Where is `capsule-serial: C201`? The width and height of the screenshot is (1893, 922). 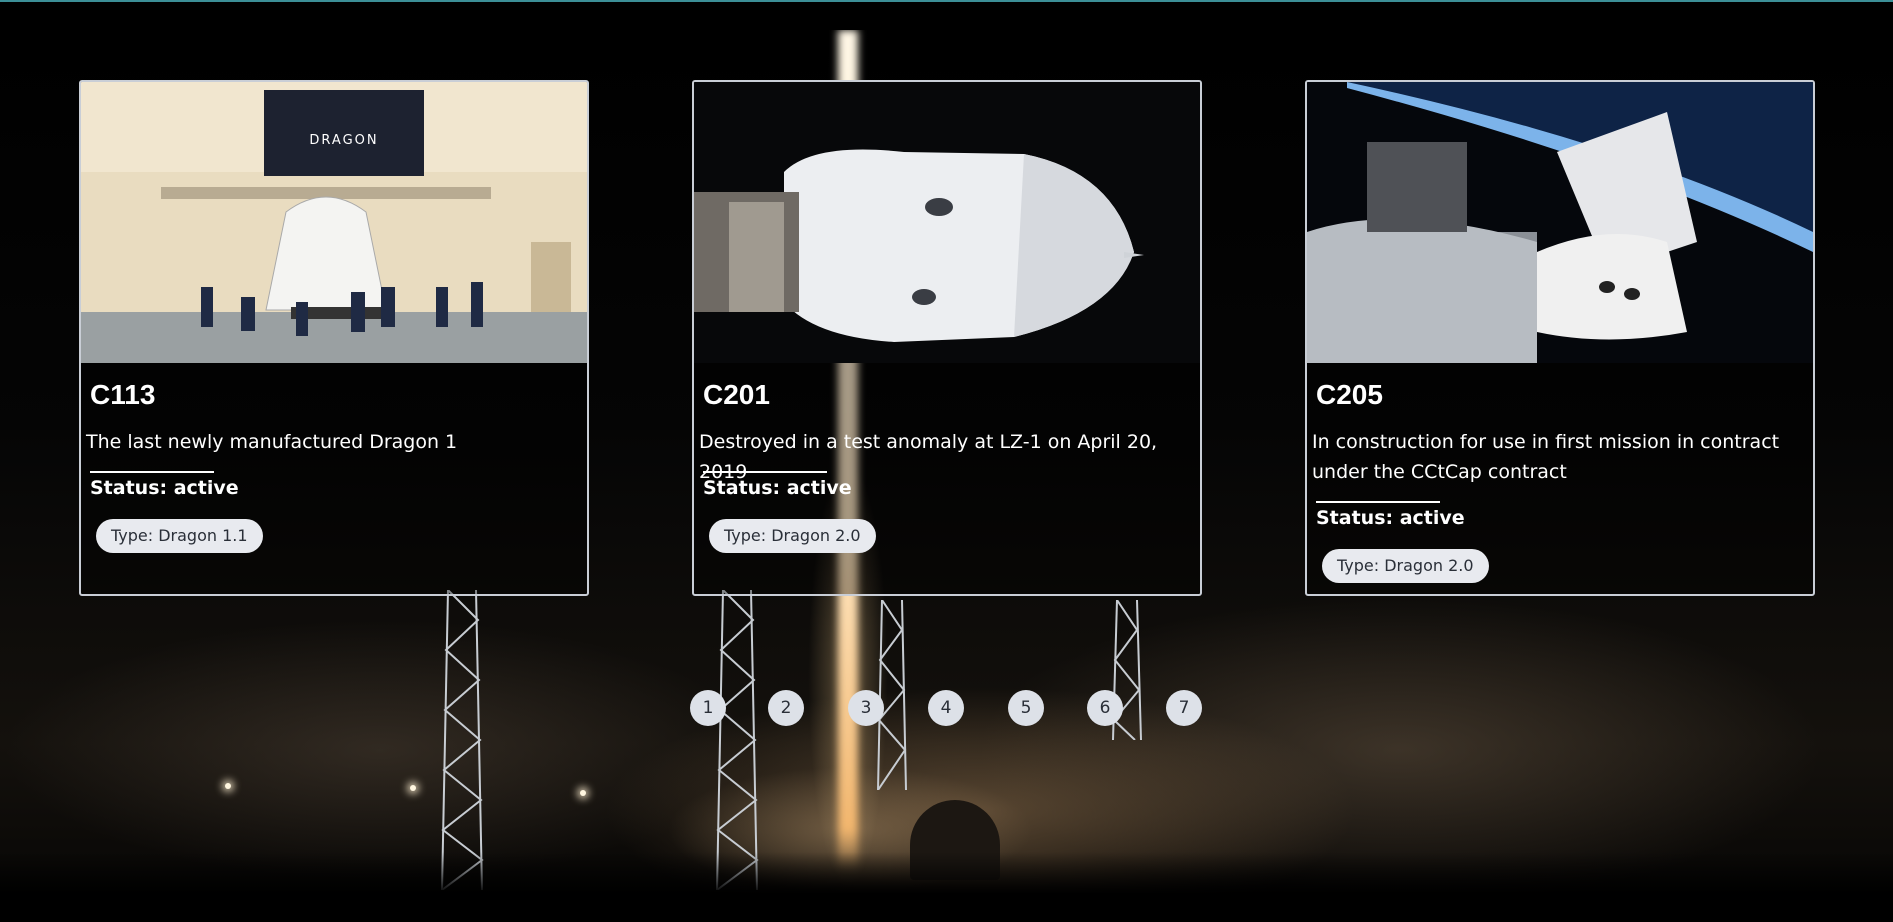 capsule-serial: C201 is located at coordinates (736, 394).